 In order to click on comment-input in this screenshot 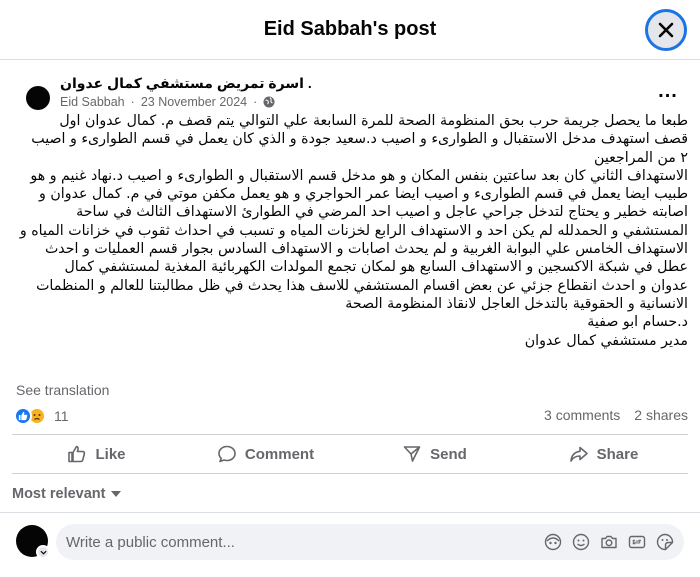, I will do `click(301, 542)`.